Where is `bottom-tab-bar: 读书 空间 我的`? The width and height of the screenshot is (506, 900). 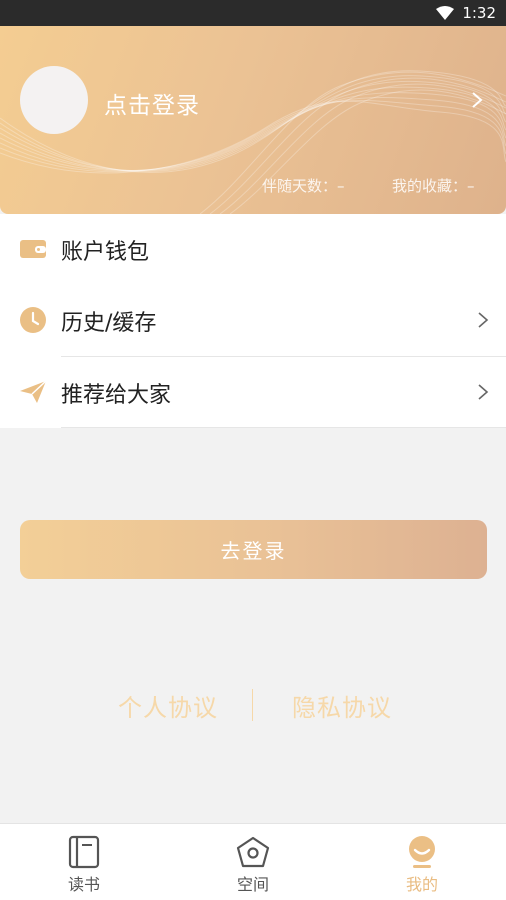
bottom-tab-bar: 读书 空间 我的 is located at coordinates (253, 861).